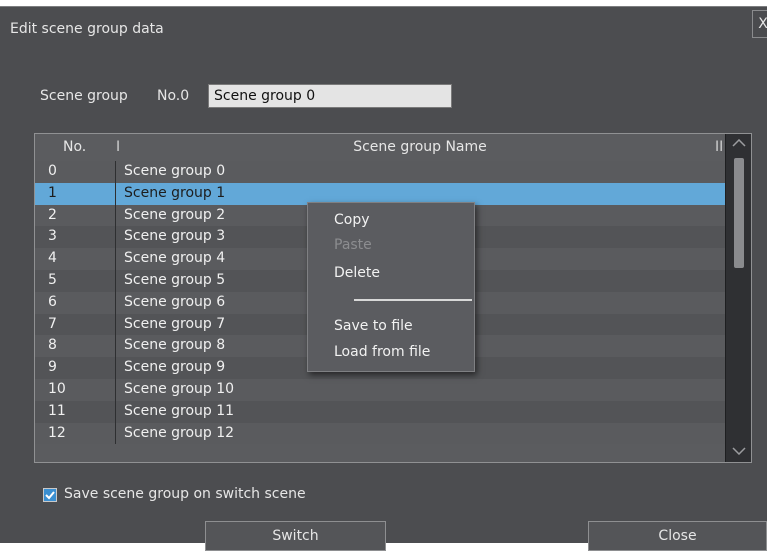 The width and height of the screenshot is (767, 551). What do you see at coordinates (52, 214) in the screenshot?
I see `row-number: 2` at bounding box center [52, 214].